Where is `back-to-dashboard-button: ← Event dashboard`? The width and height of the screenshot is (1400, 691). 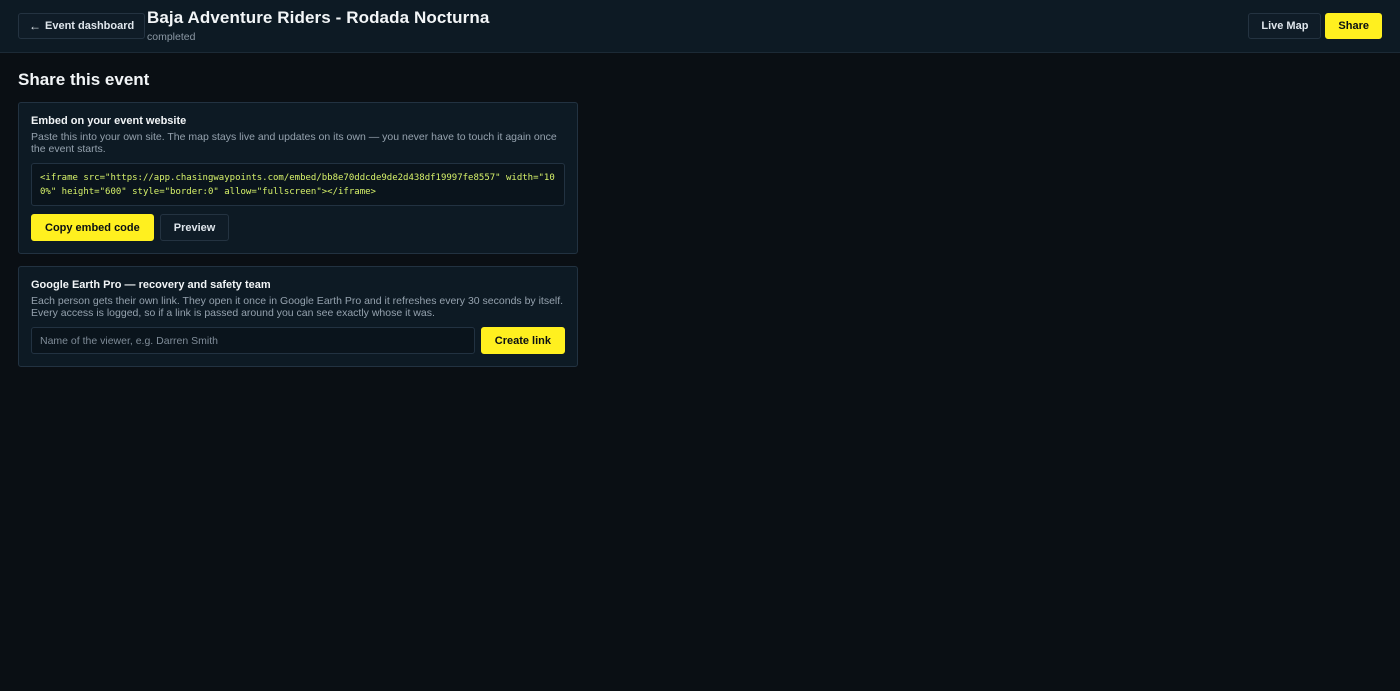
back-to-dashboard-button: ← Event dashboard is located at coordinates (82, 26).